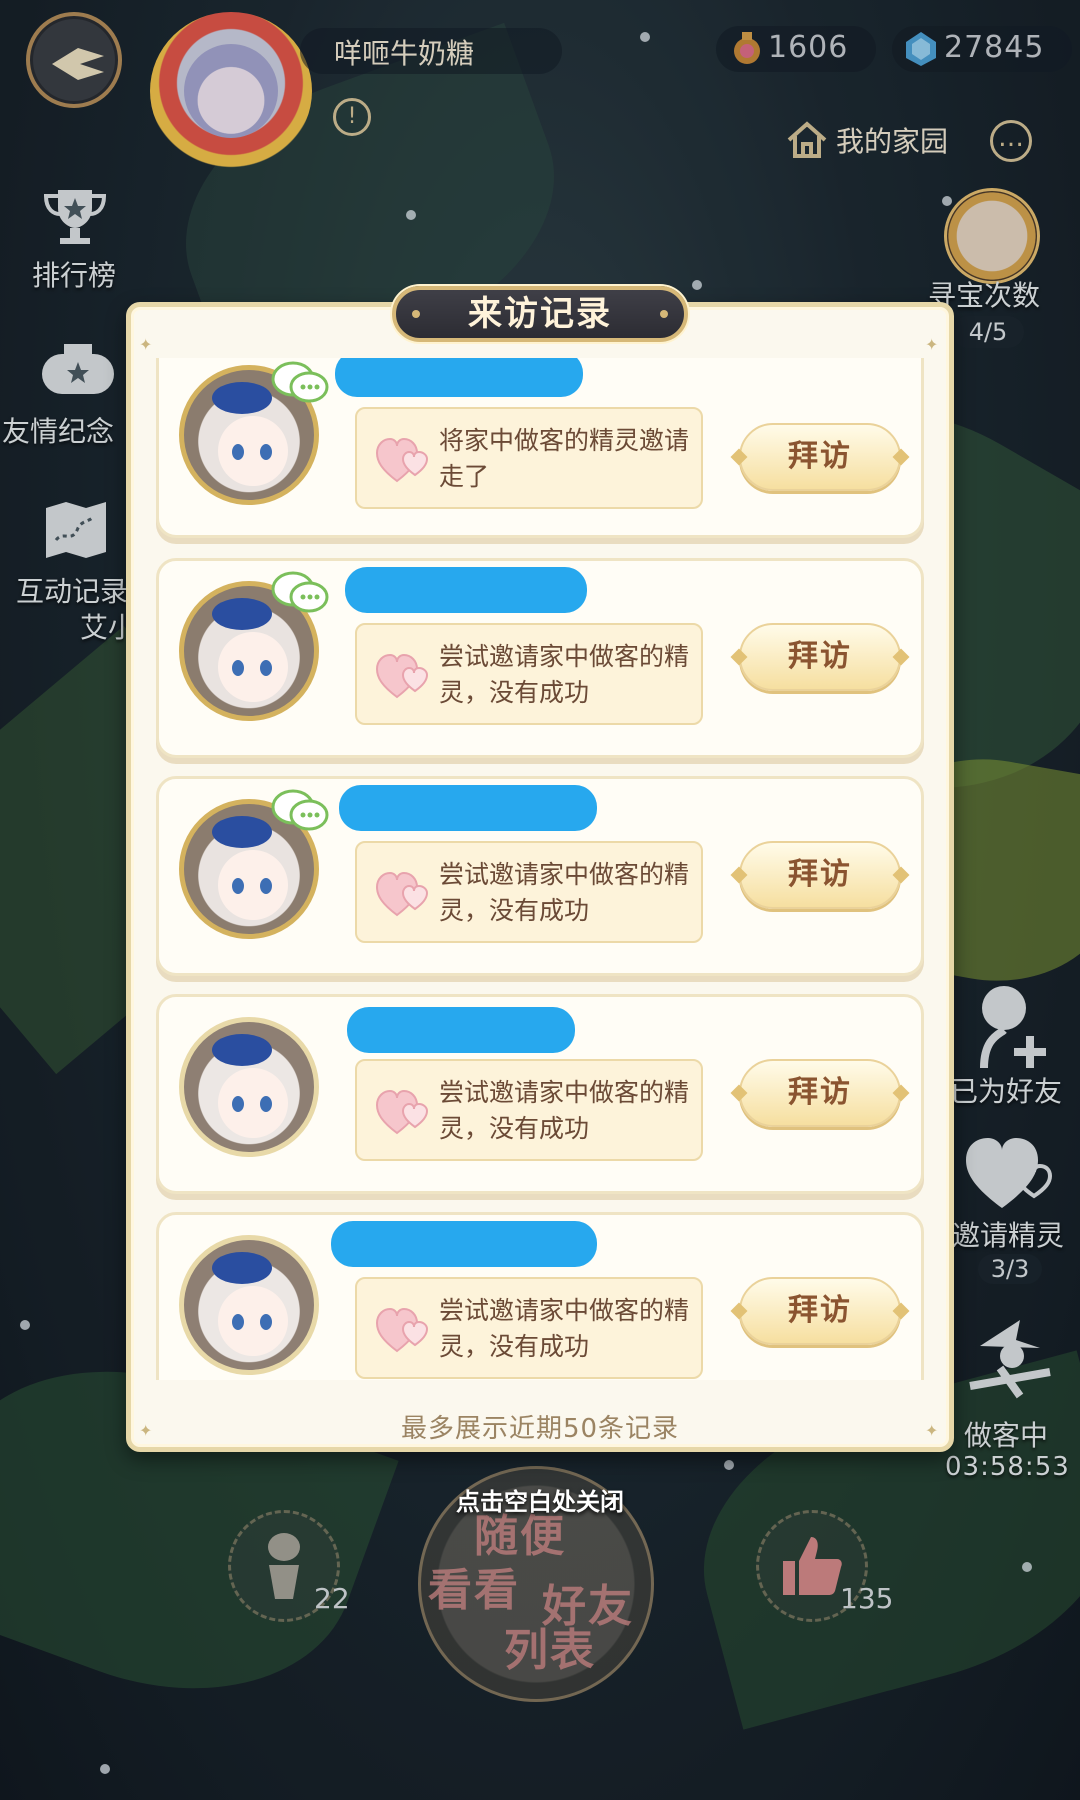 Image resolution: width=1080 pixels, height=1800 pixels. I want to click on close-hint: 点击空白处关闭, so click(540, 1502).